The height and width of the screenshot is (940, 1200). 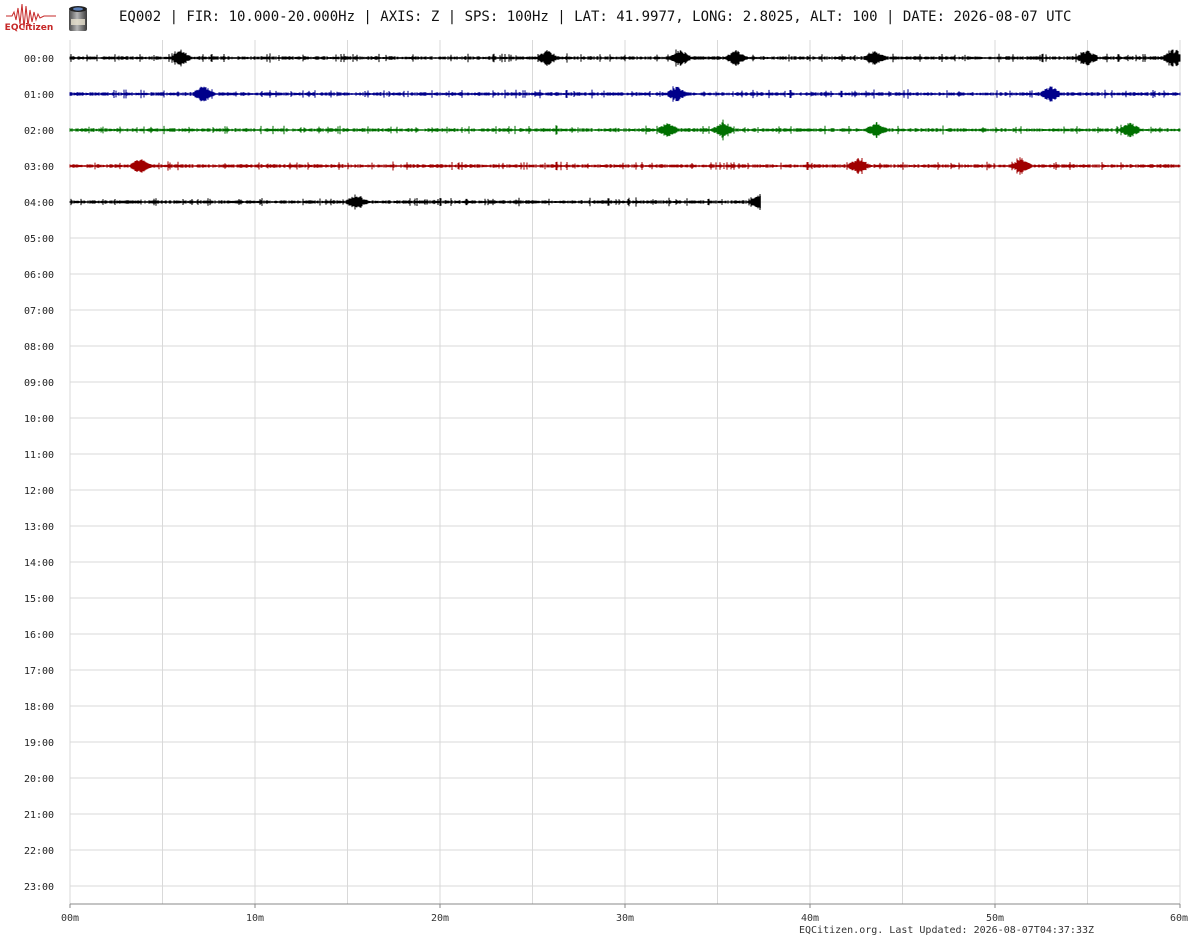 What do you see at coordinates (440, 918) in the screenshot?
I see `x-tick-label: 20m` at bounding box center [440, 918].